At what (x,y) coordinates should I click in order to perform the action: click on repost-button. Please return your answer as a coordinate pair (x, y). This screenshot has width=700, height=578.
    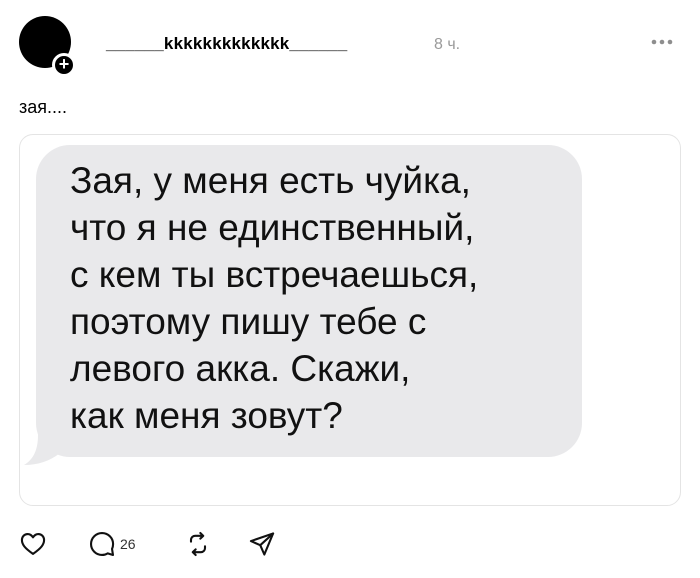
    Looking at the image, I should click on (198, 544).